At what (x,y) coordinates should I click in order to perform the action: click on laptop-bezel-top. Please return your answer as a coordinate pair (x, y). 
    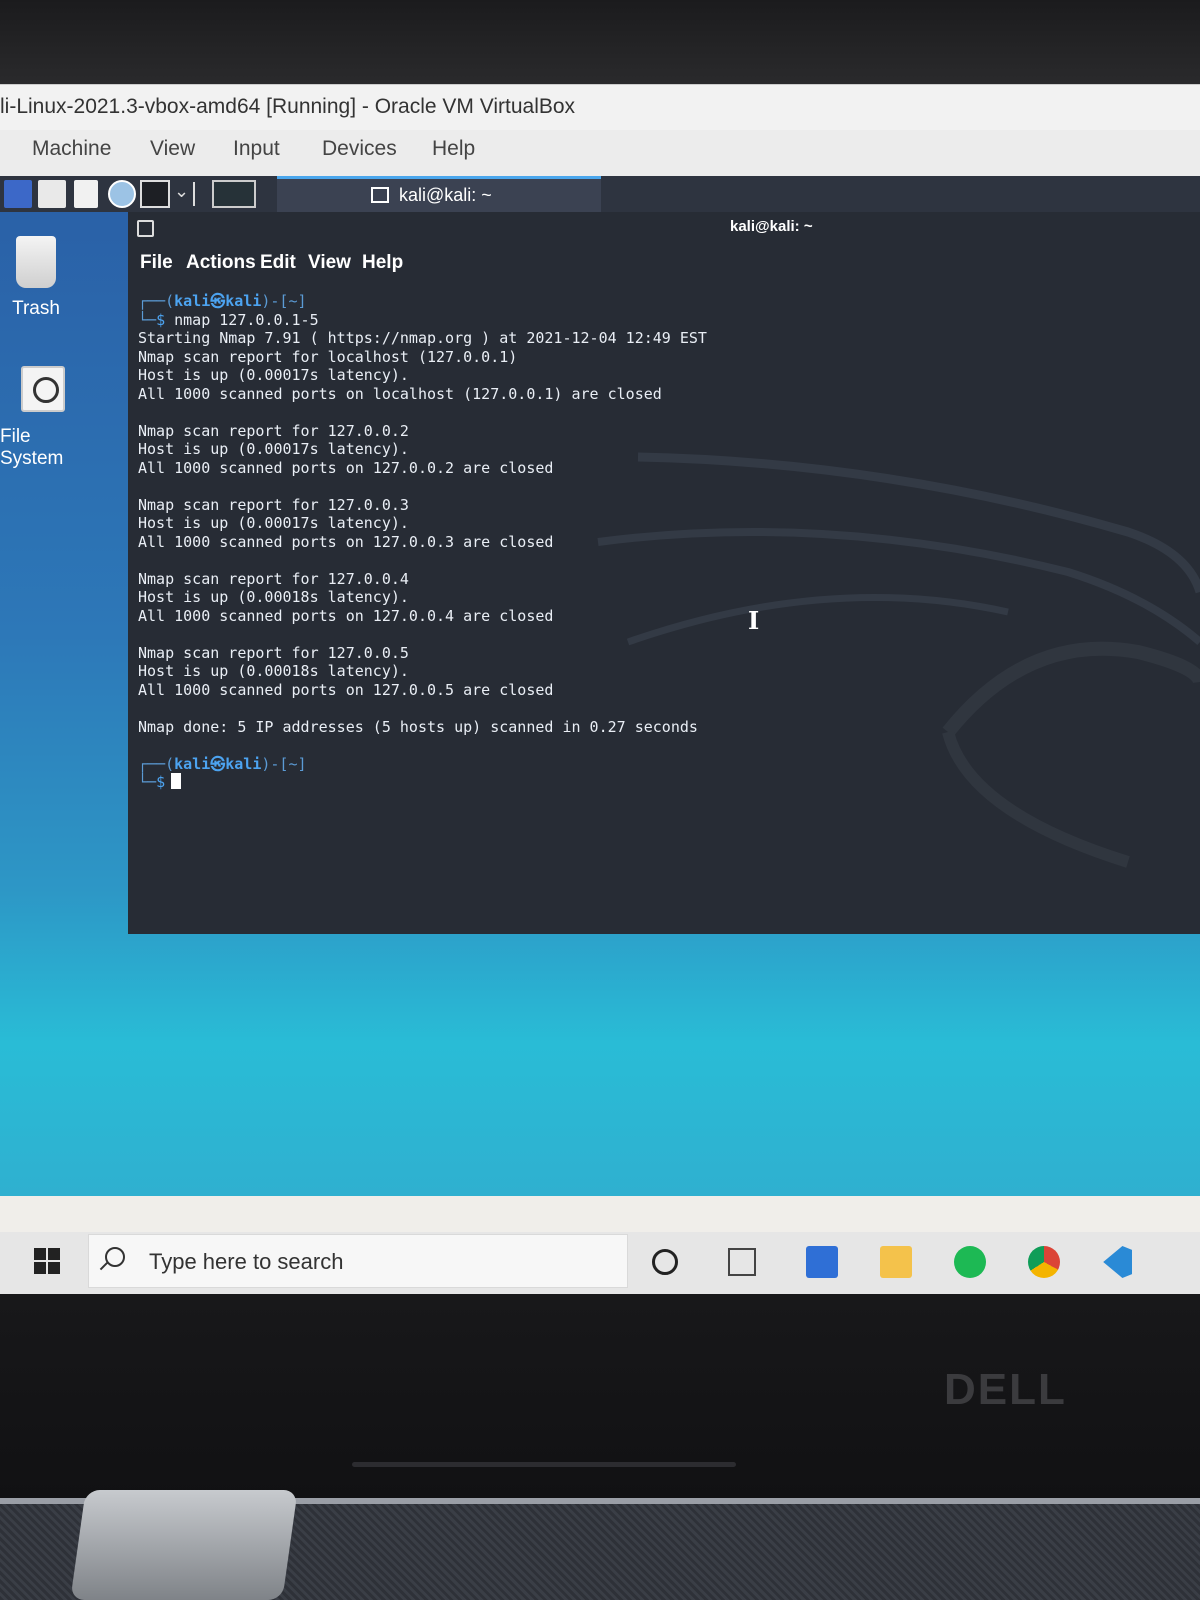
    Looking at the image, I should click on (600, 42).